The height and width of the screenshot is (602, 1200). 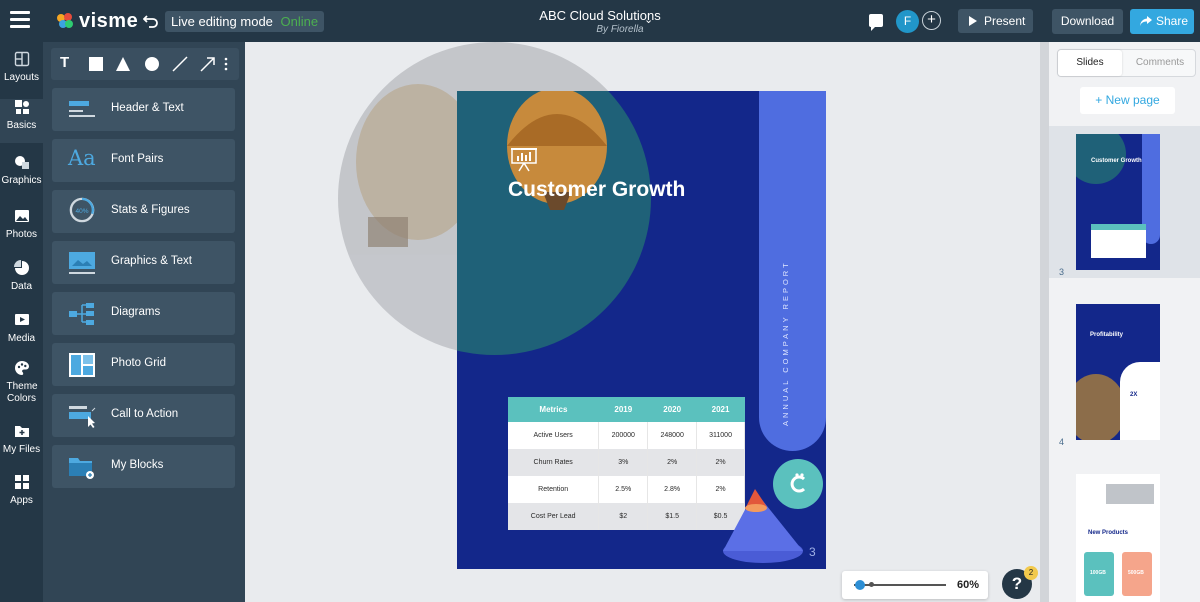 What do you see at coordinates (720, 435) in the screenshot?
I see `table-cell: 311000` at bounding box center [720, 435].